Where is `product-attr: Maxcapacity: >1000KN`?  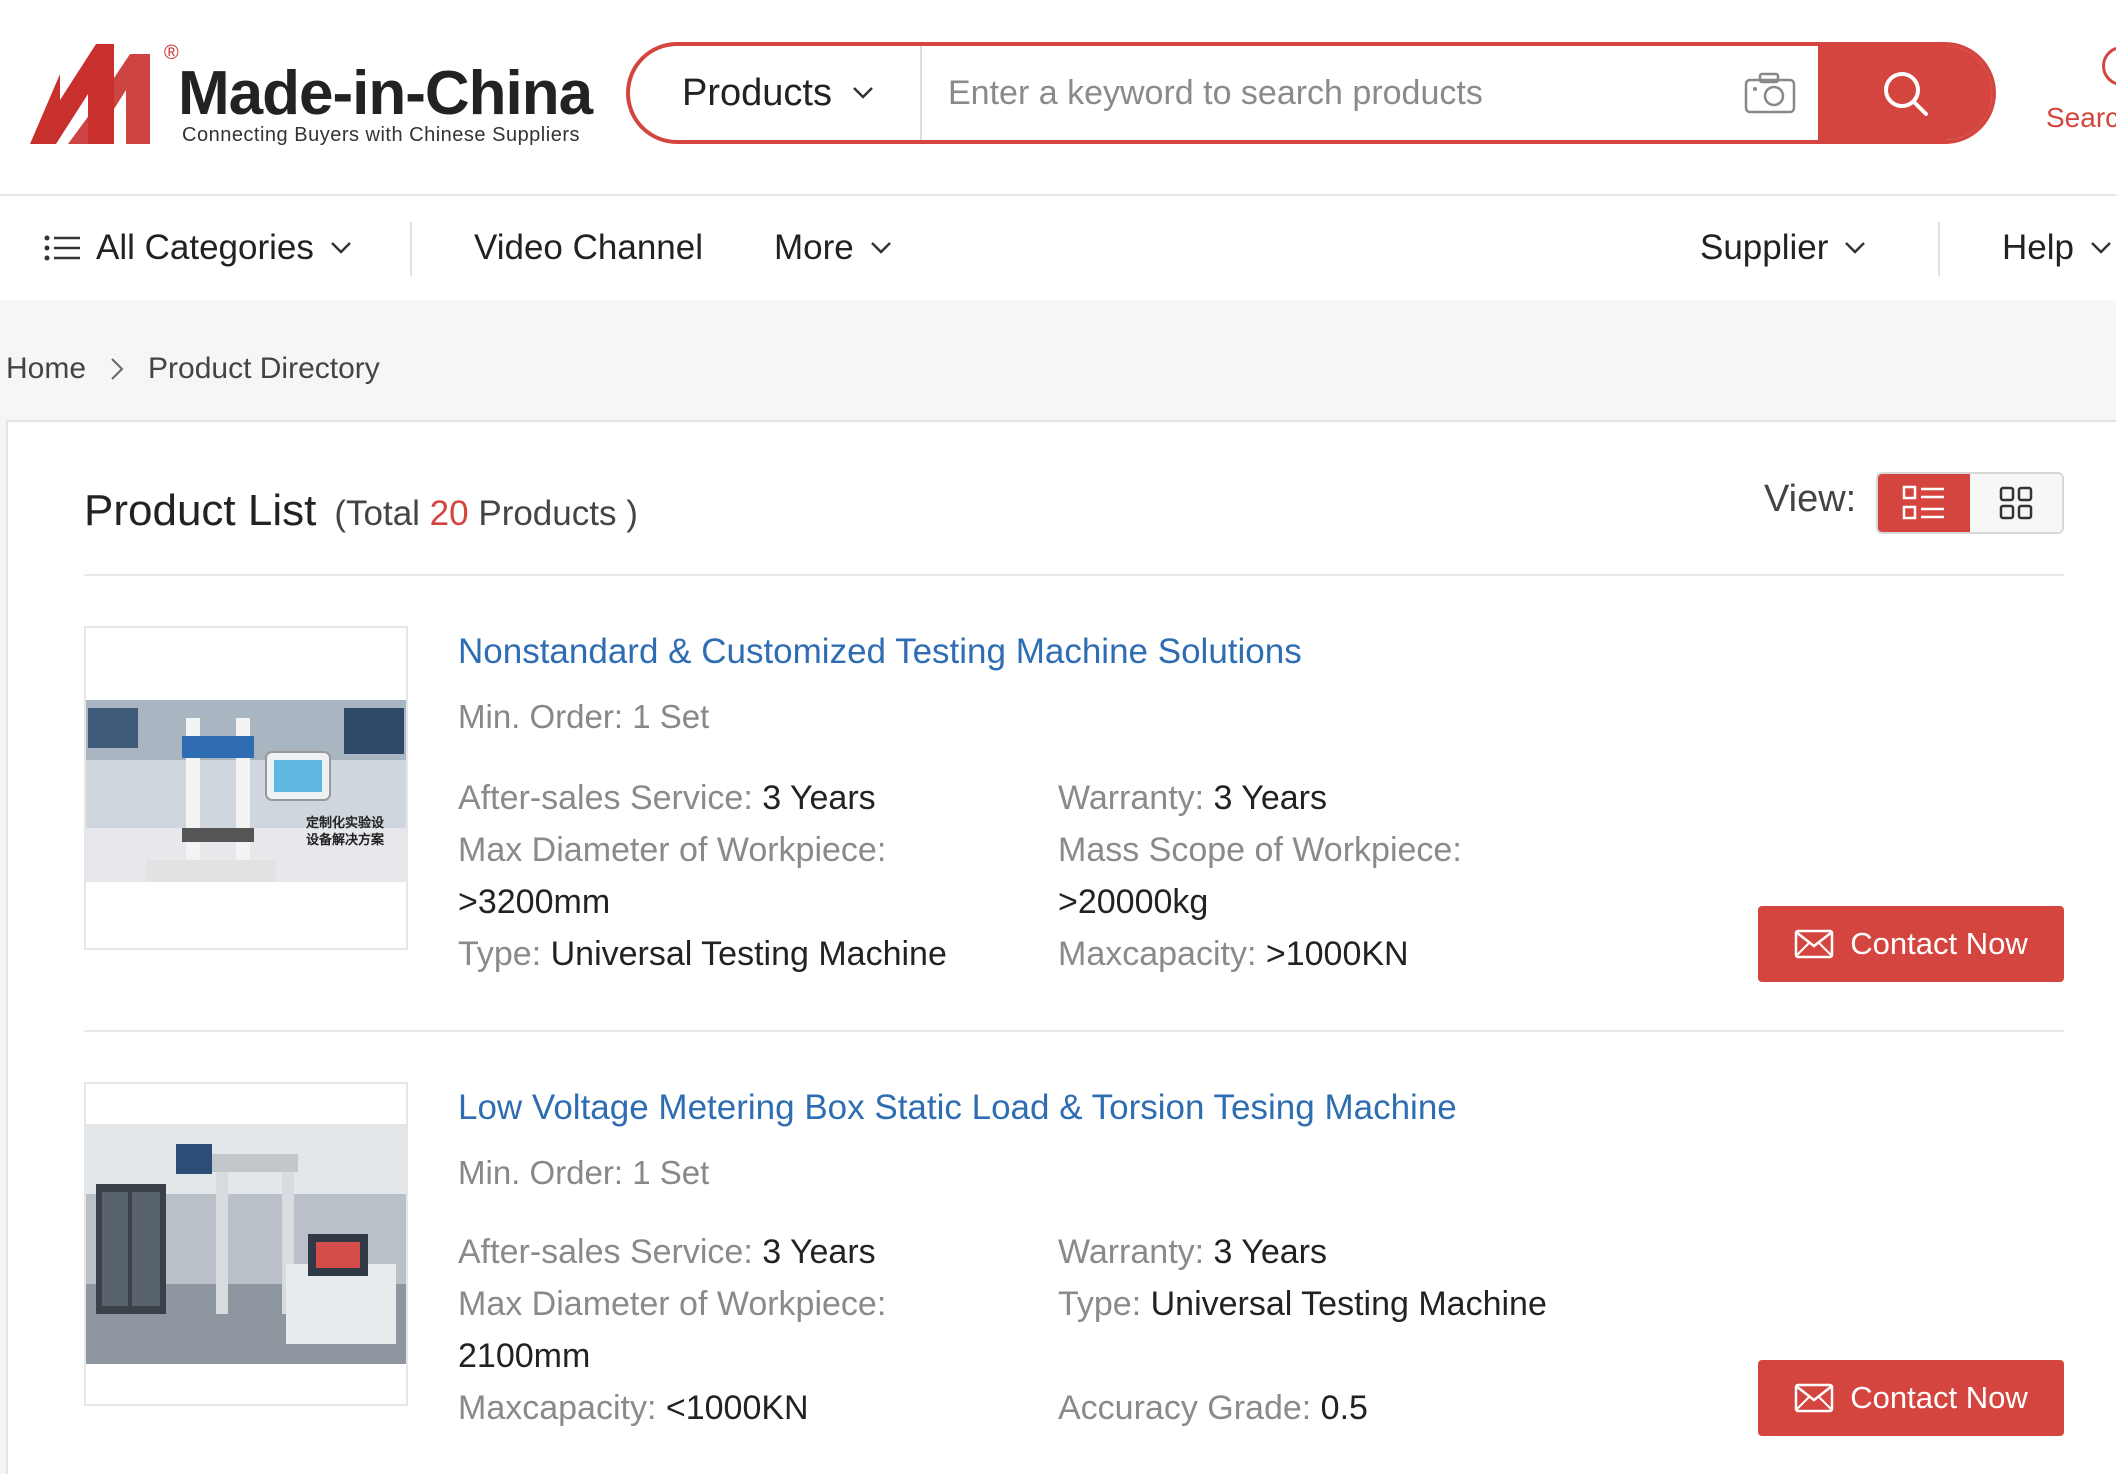 product-attr: Maxcapacity: >1000KN is located at coordinates (1338, 954).